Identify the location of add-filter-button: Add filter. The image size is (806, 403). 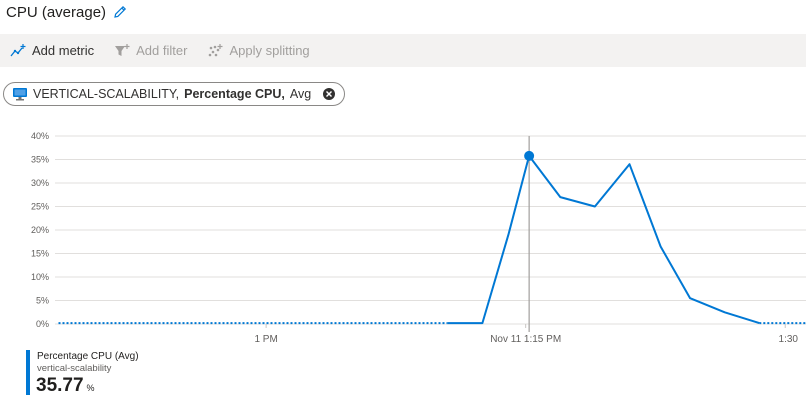
(150, 51).